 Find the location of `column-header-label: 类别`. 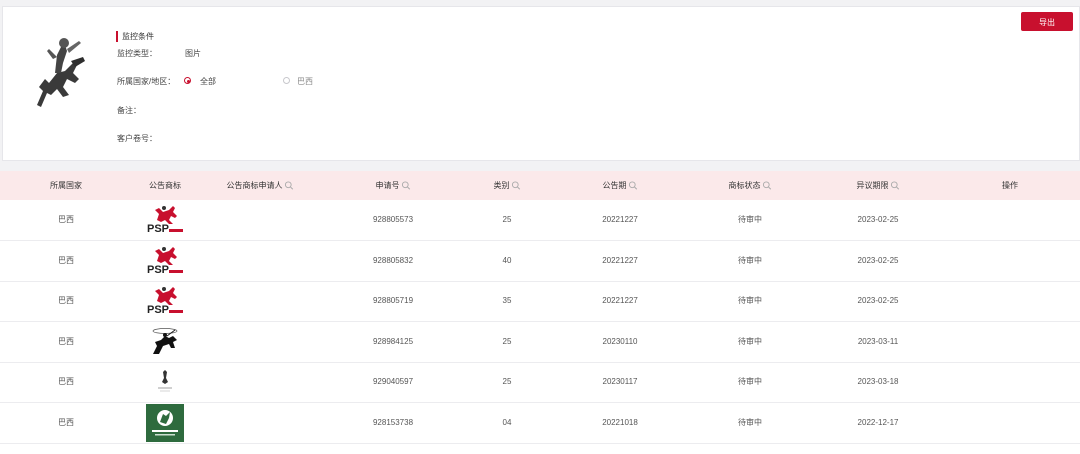

column-header-label: 类别 is located at coordinates (501, 185).